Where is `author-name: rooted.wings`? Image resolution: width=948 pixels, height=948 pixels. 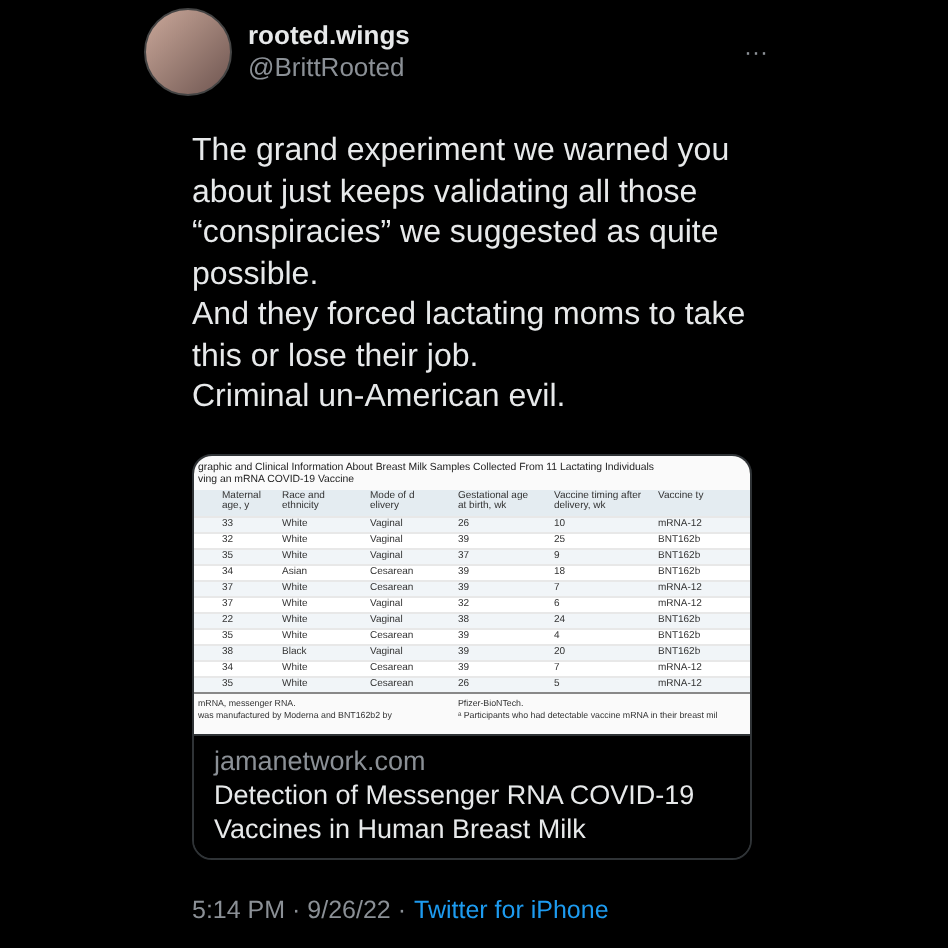 author-name: rooted.wings is located at coordinates (329, 36).